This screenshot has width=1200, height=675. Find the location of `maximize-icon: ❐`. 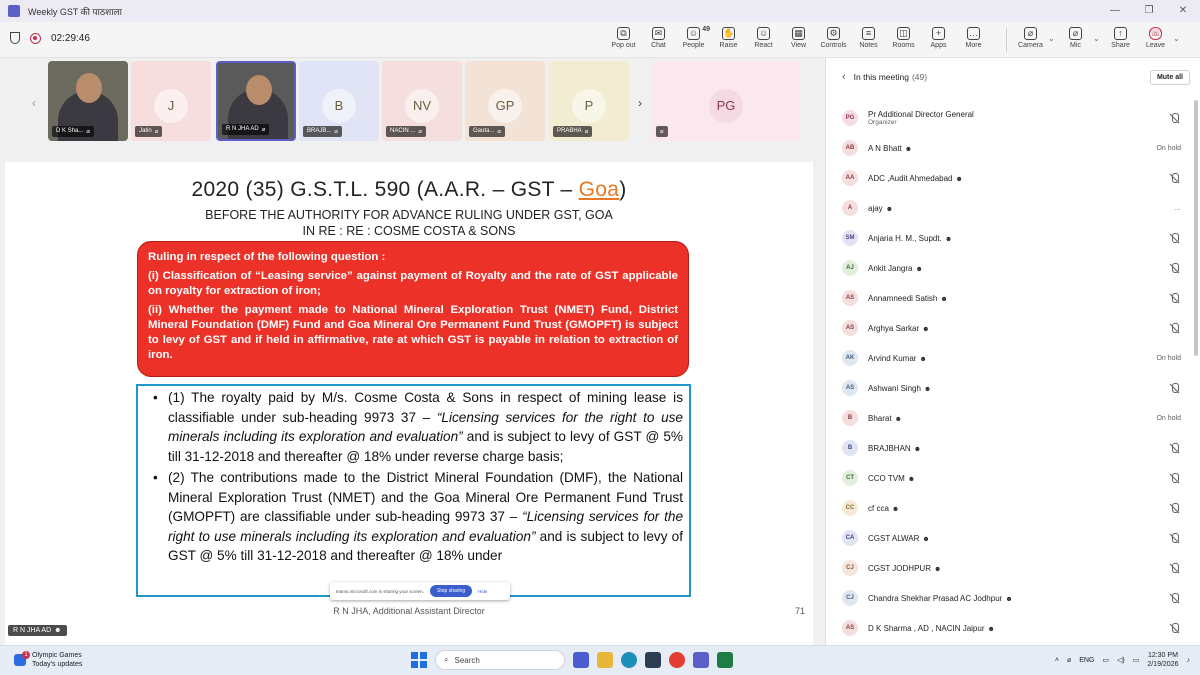

maximize-icon: ❐ is located at coordinates (1149, 11).